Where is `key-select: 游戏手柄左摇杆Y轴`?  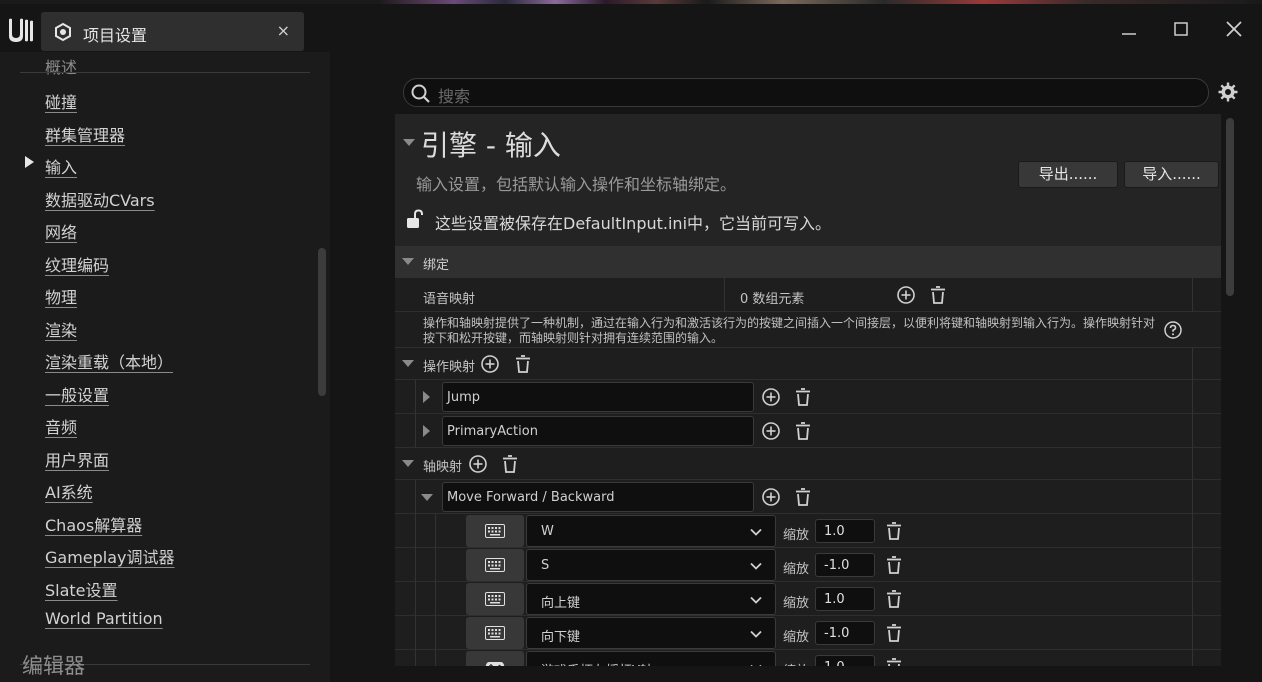 key-select: 游戏手柄左摇杆Y轴 is located at coordinates (651, 658).